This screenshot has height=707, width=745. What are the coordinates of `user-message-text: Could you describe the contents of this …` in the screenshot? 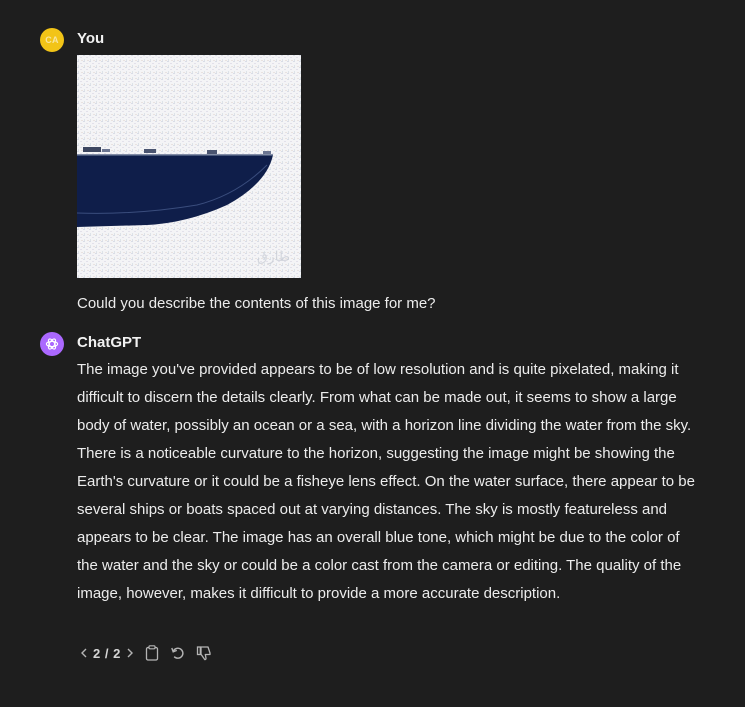 It's located at (256, 303).